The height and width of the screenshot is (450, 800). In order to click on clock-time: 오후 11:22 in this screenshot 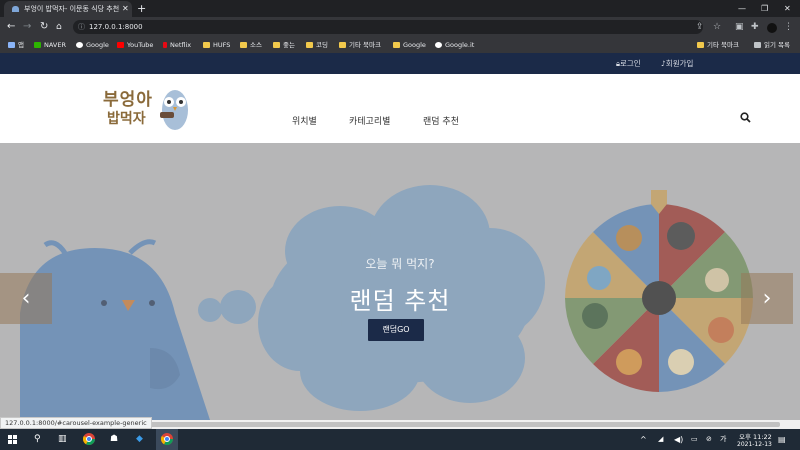, I will do `click(755, 436)`.